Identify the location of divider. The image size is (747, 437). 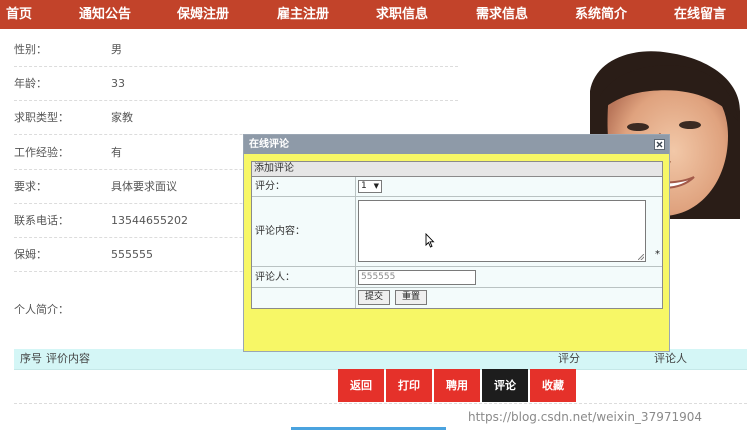
(380, 403).